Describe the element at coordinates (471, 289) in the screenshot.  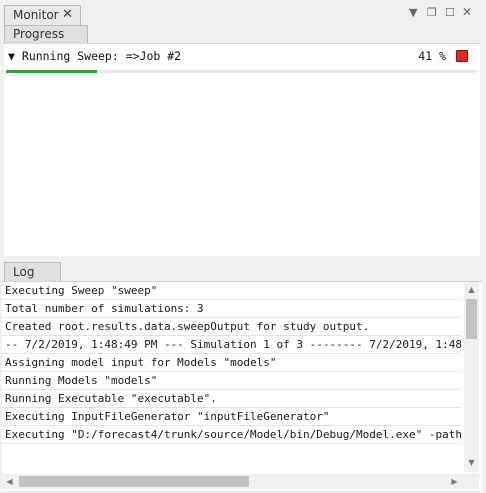
I see `scroll-up-icon: ▲` at that location.